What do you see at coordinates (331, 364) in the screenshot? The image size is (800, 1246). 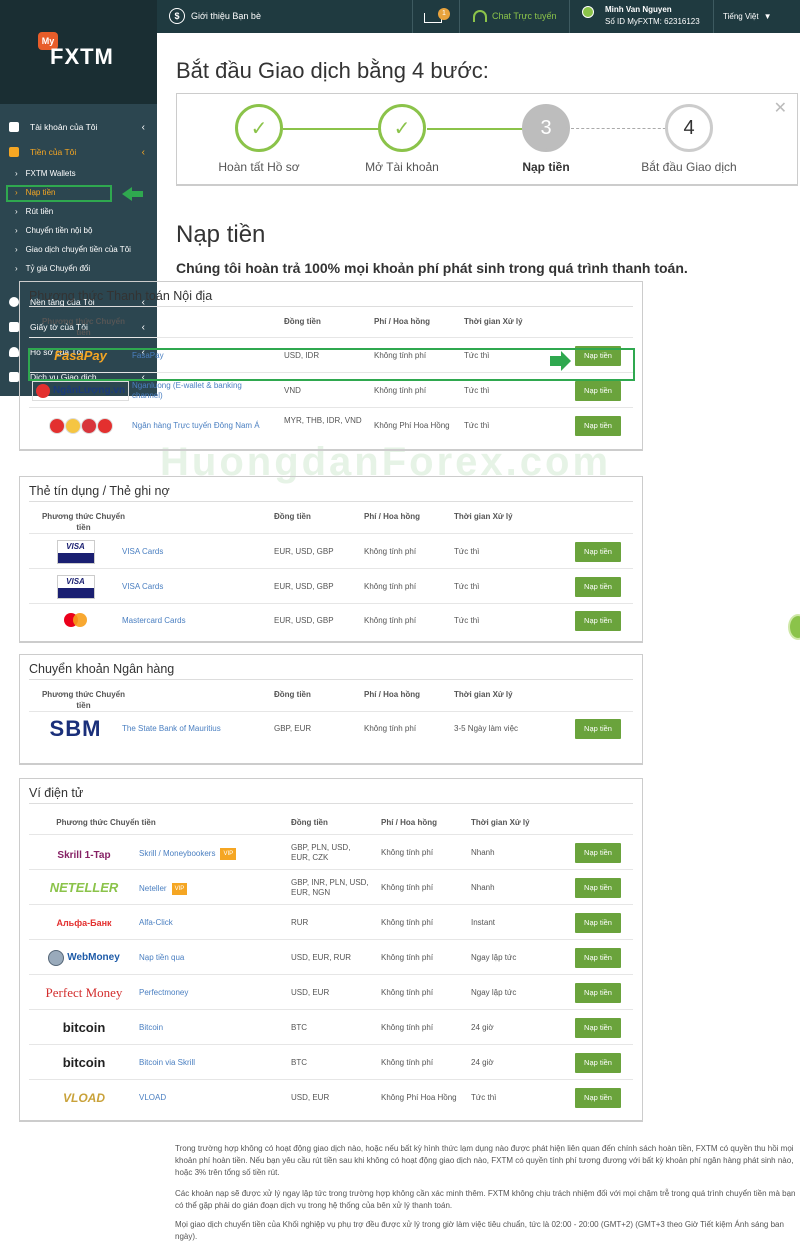 I see `highlight-row-box` at bounding box center [331, 364].